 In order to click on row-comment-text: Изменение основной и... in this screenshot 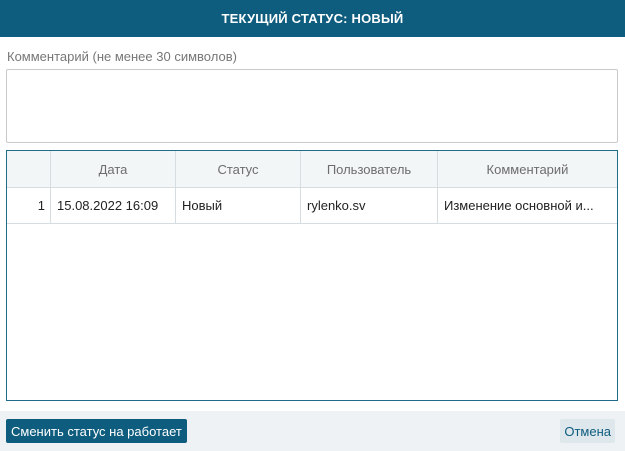, I will do `click(519, 205)`.